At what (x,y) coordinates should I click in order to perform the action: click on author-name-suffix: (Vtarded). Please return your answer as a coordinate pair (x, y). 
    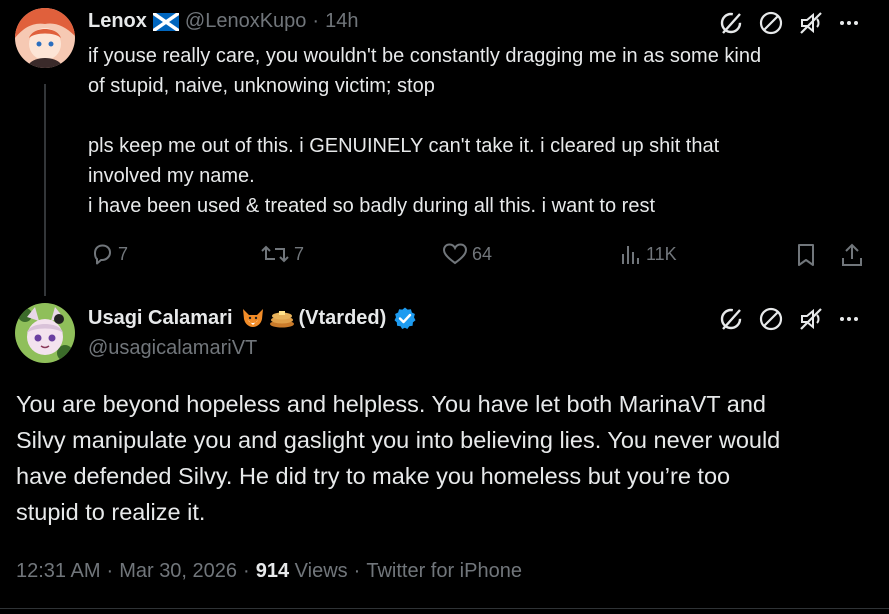
    Looking at the image, I should click on (343, 318).